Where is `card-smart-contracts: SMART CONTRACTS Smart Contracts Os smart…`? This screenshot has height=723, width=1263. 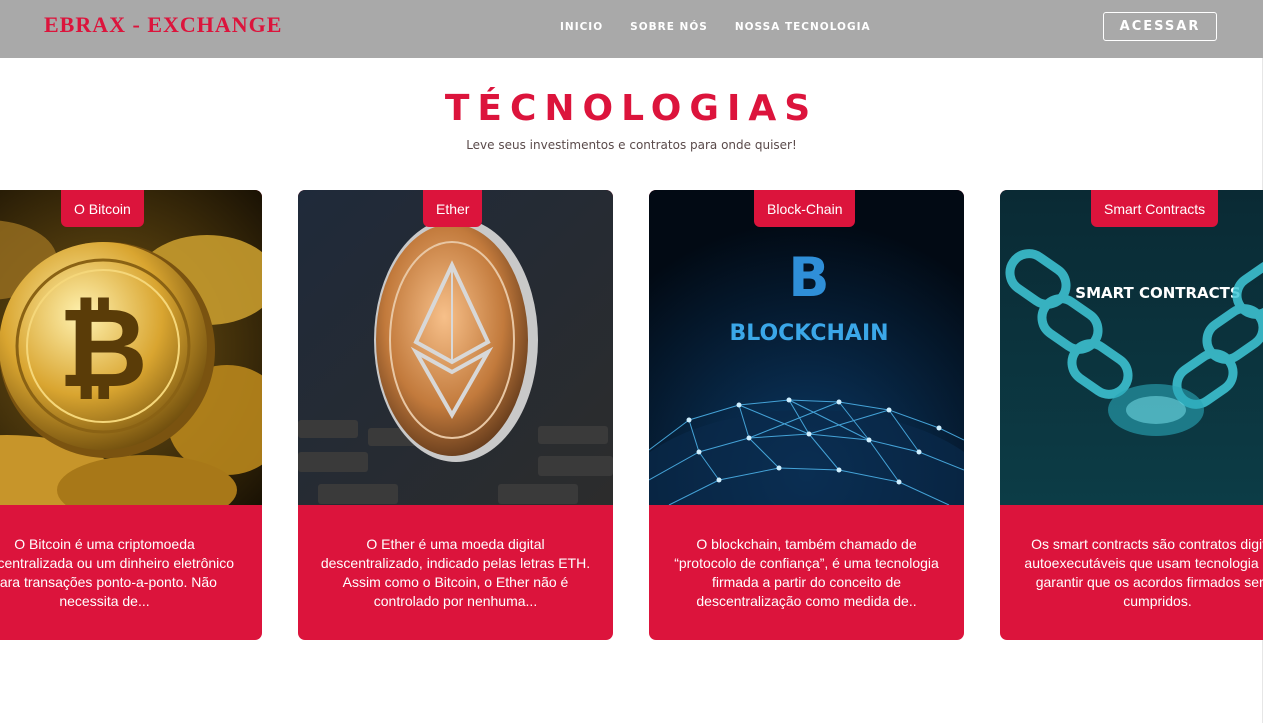 card-smart-contracts: SMART CONTRACTS Smart Contracts Os smart… is located at coordinates (1131, 415).